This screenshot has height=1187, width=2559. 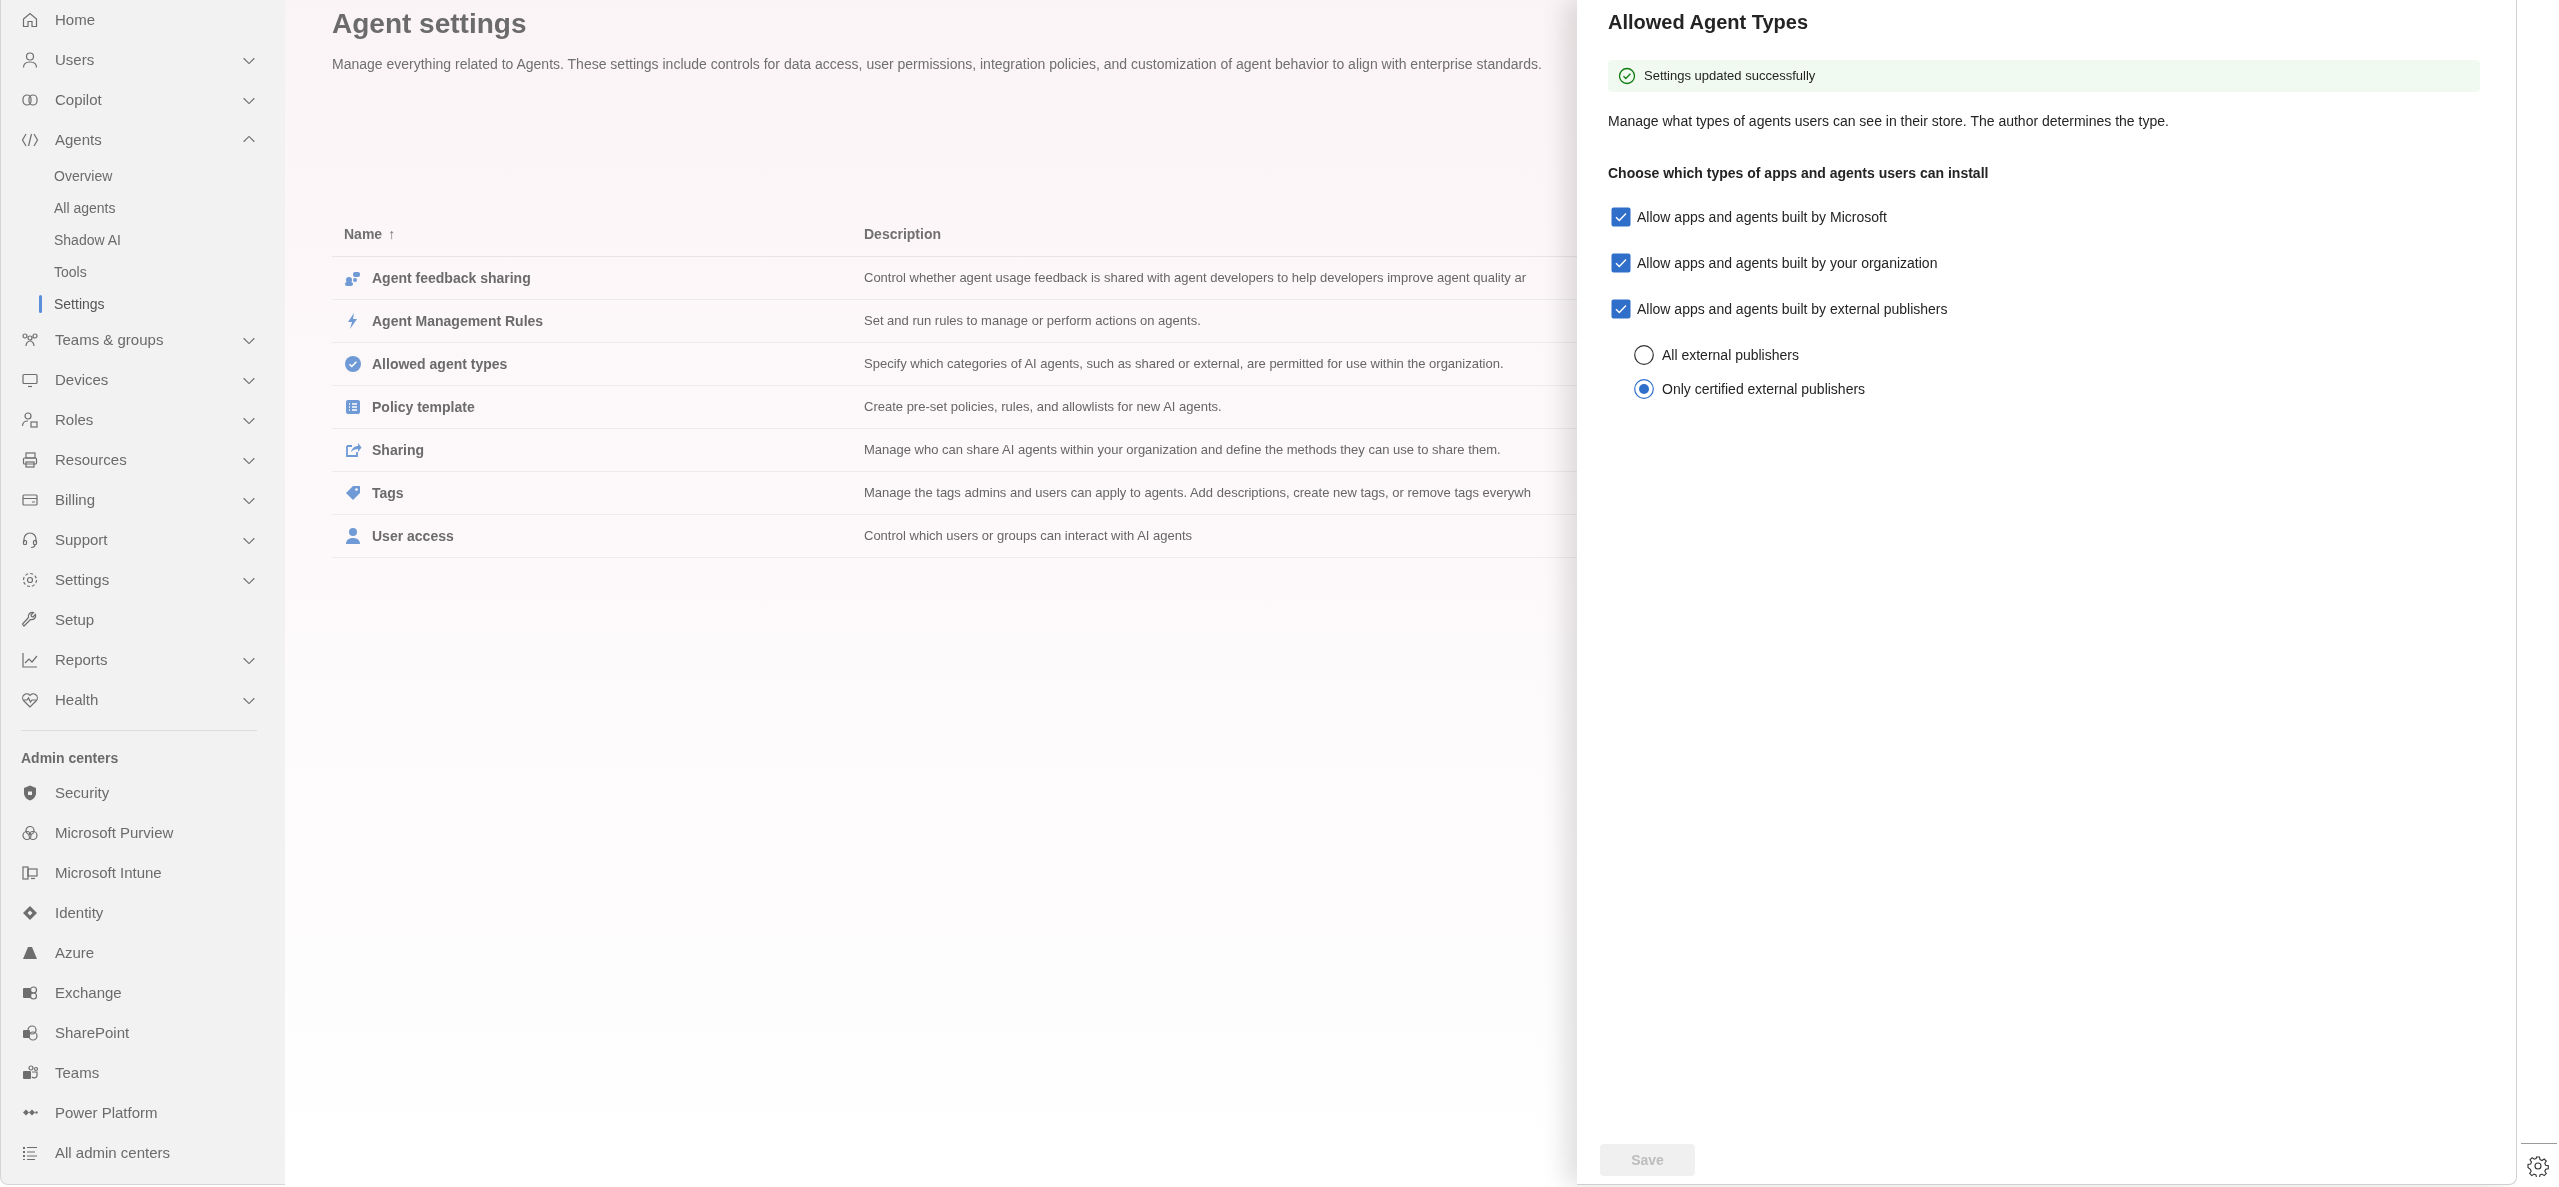 I want to click on nav-item: All admin centers, so click(x=113, y=1153).